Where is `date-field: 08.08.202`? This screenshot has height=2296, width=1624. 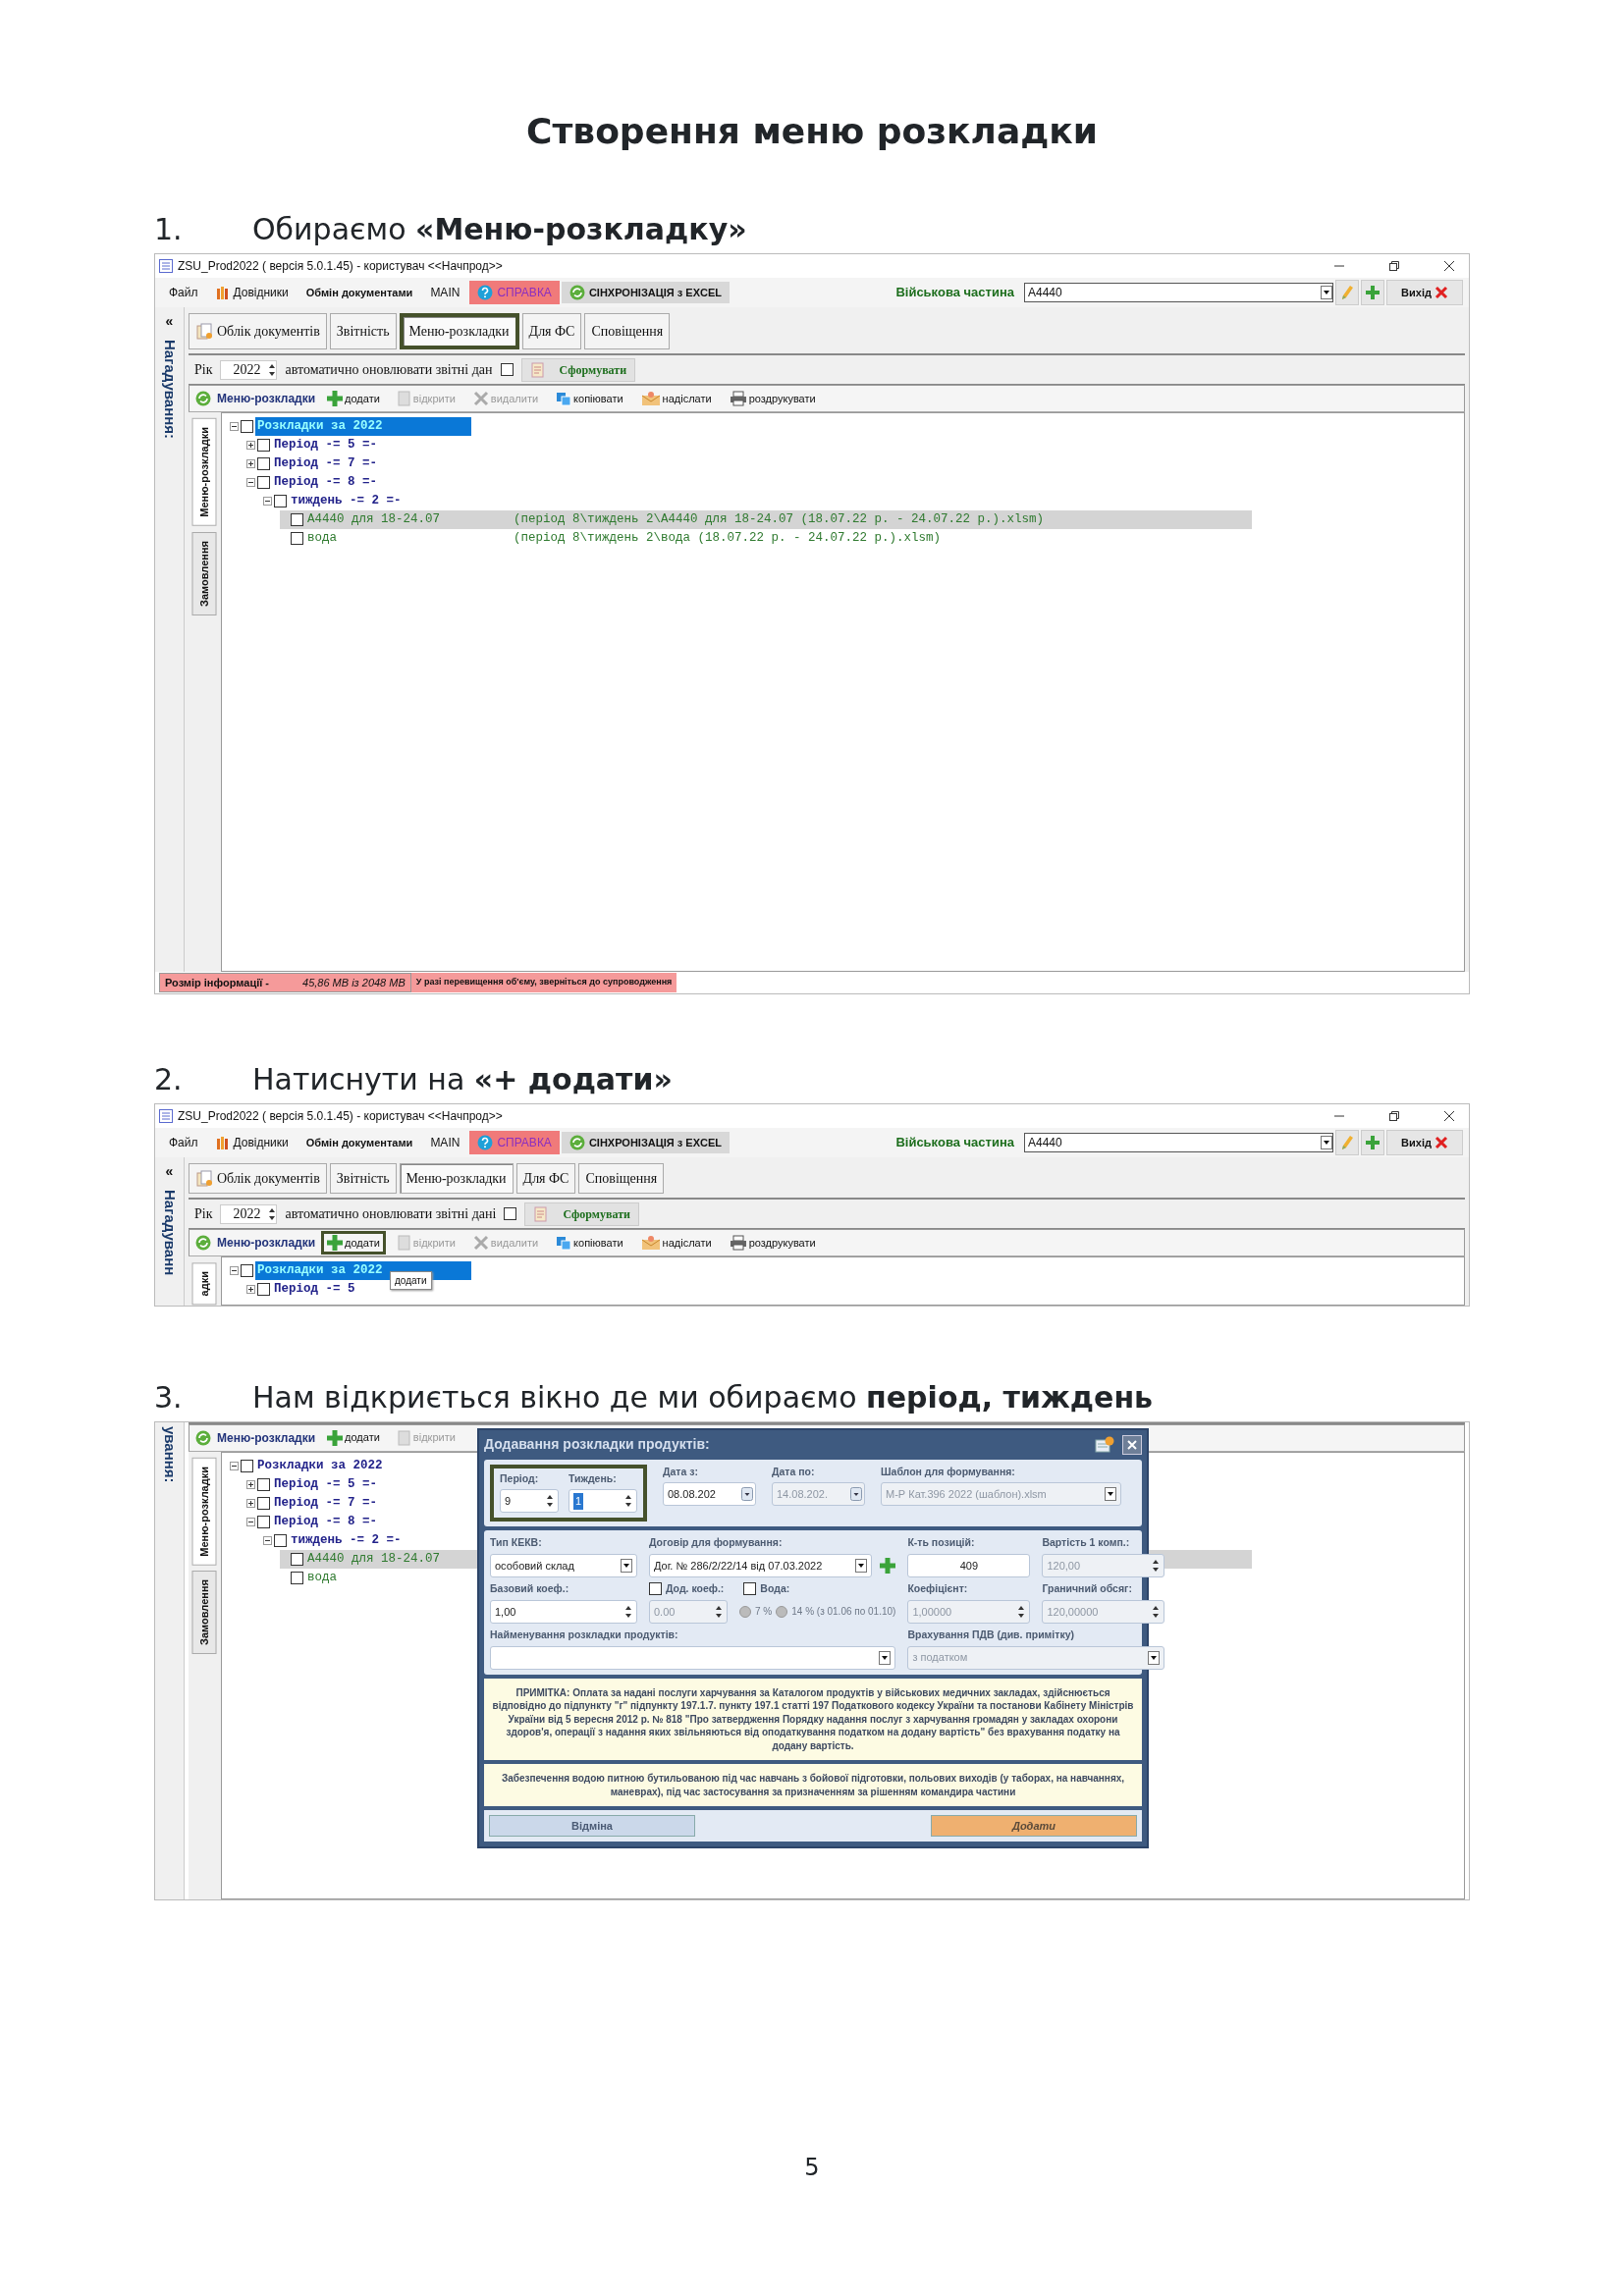 date-field: 08.08.202 is located at coordinates (709, 1494).